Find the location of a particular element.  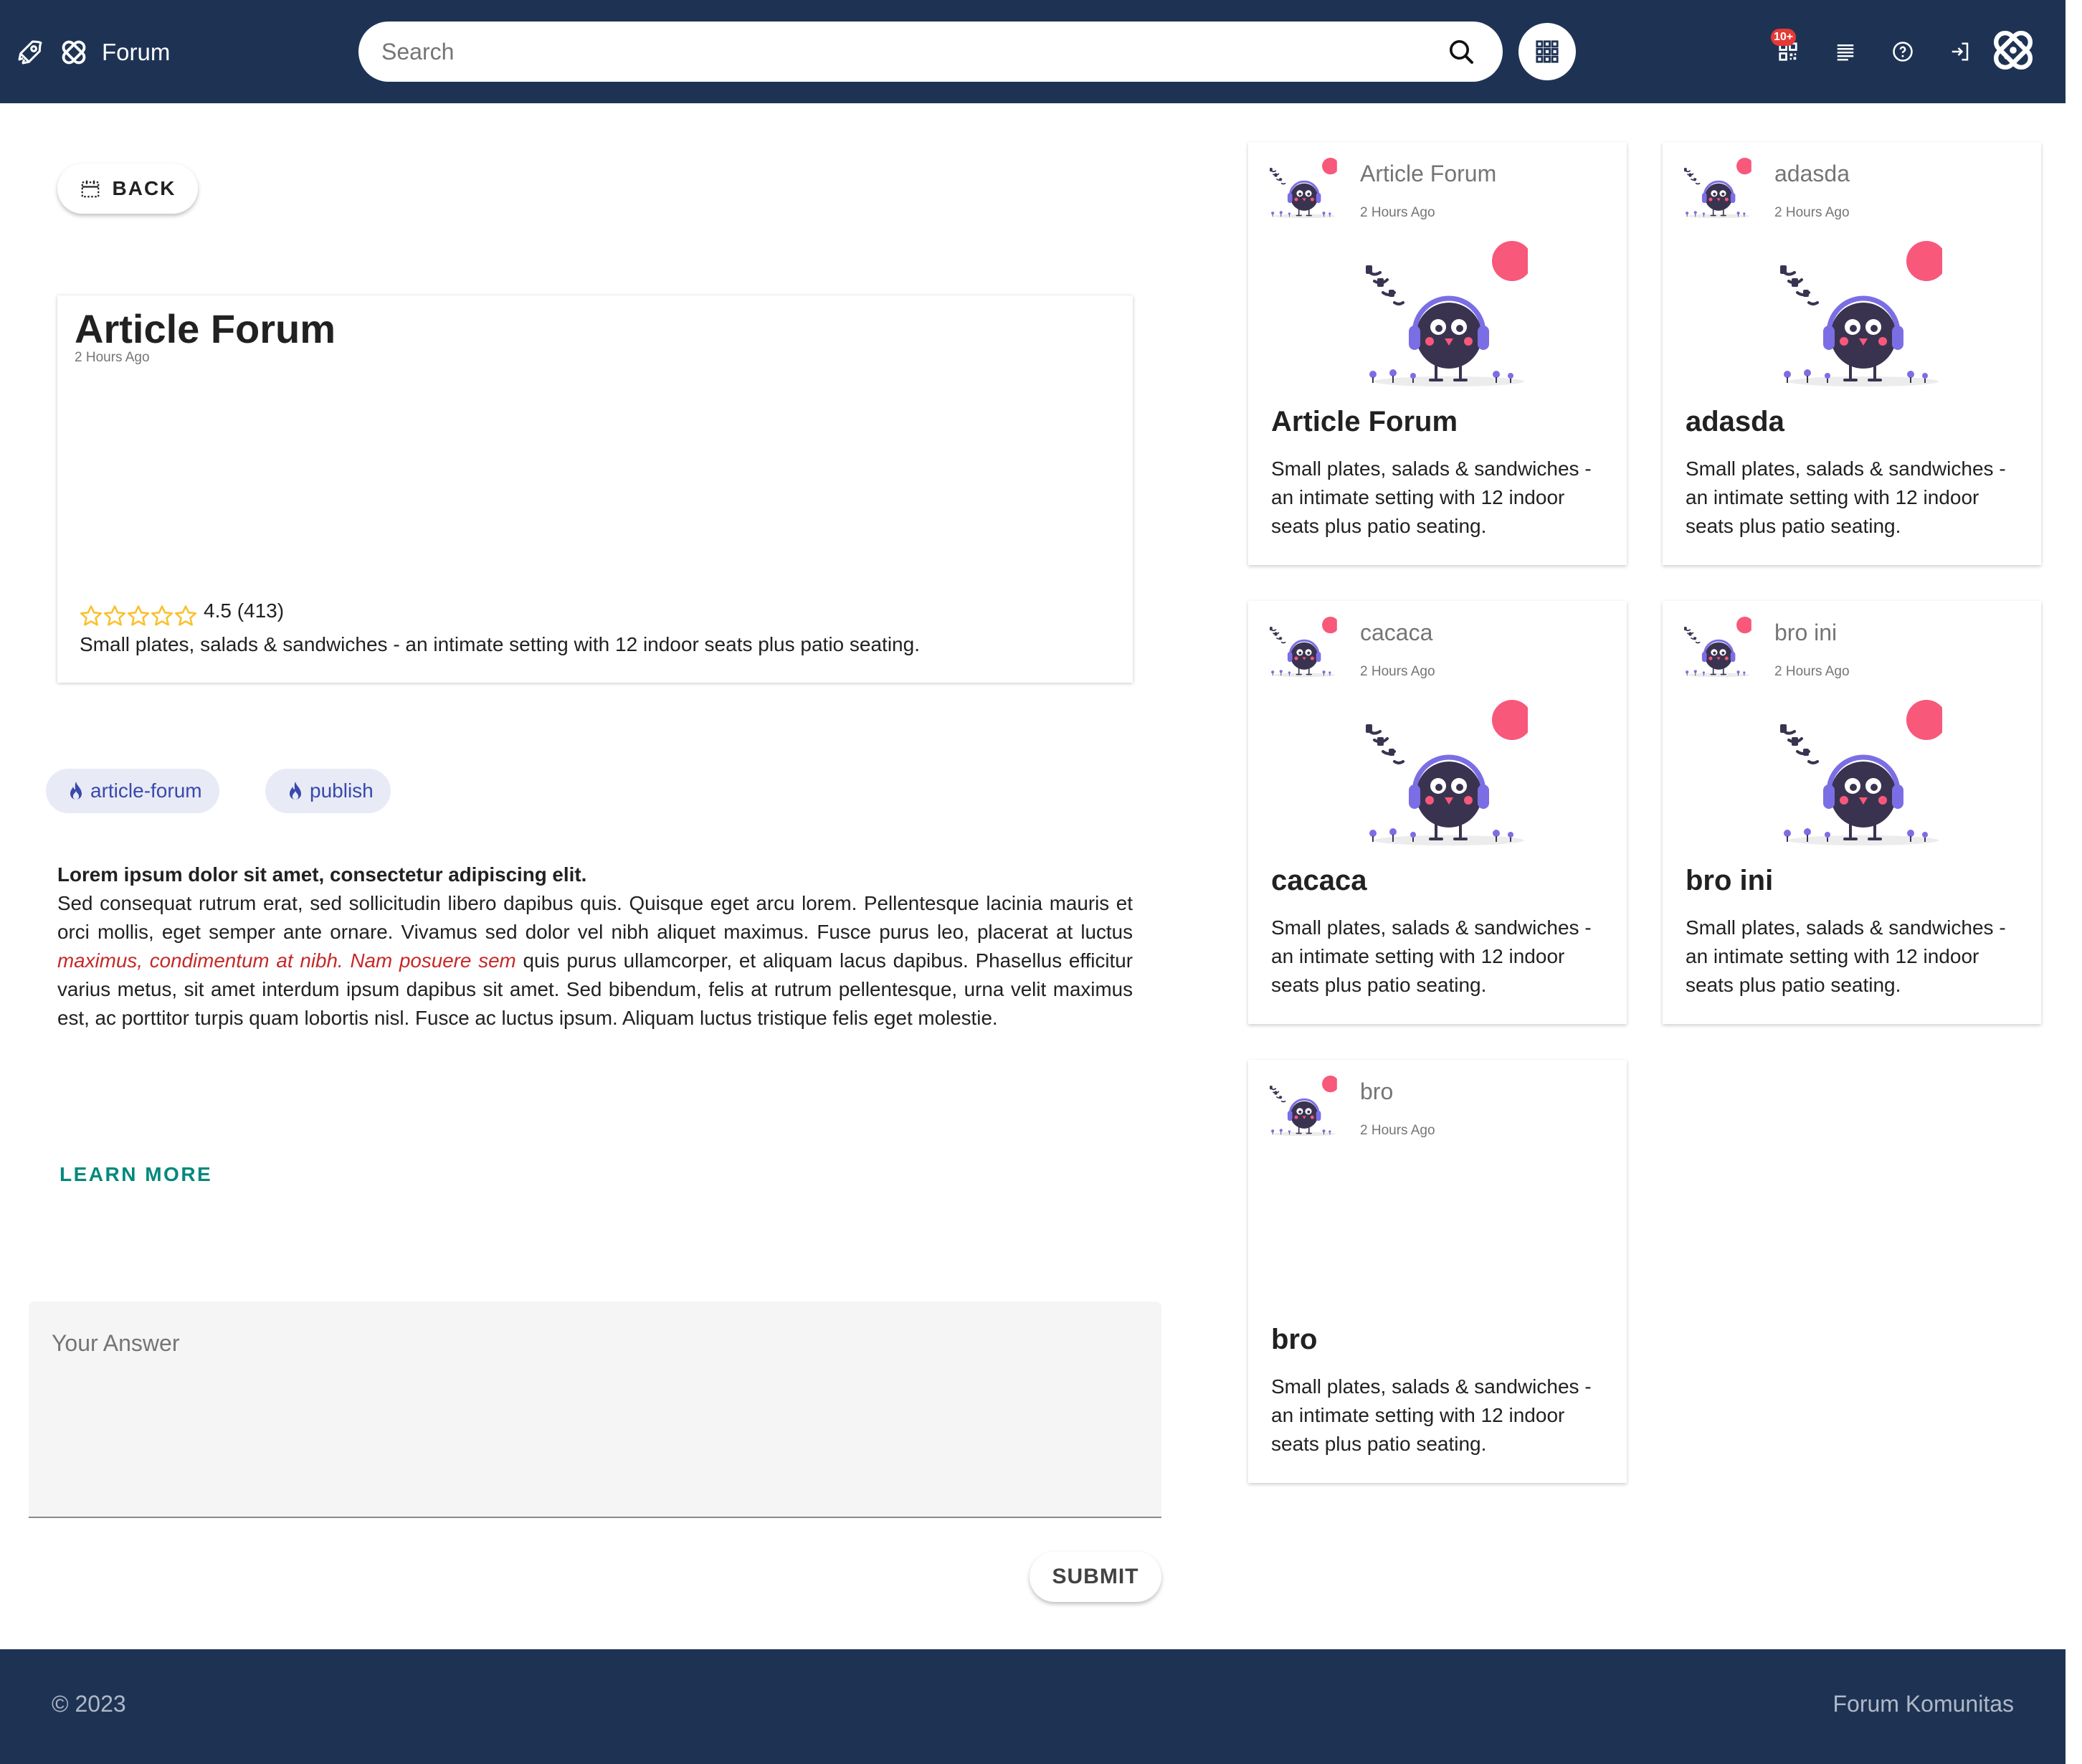

tag-label: publish is located at coordinates (342, 790).